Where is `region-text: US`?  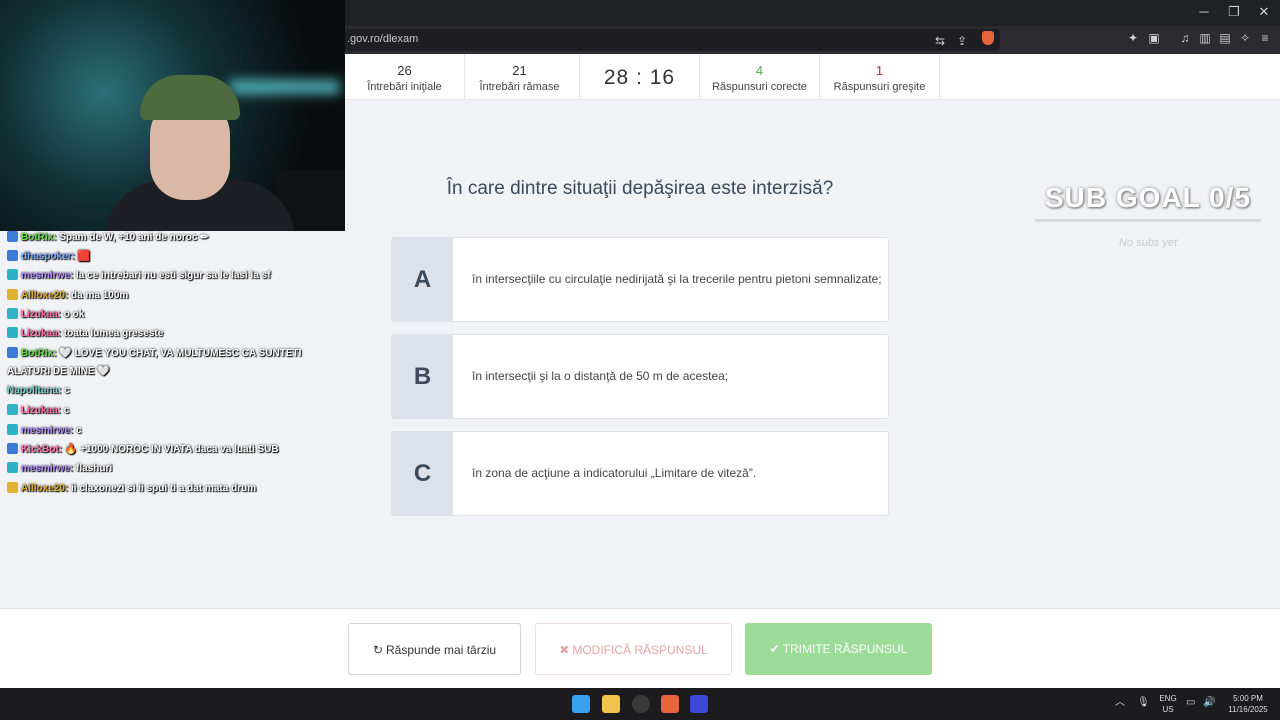 region-text: US is located at coordinates (1168, 709).